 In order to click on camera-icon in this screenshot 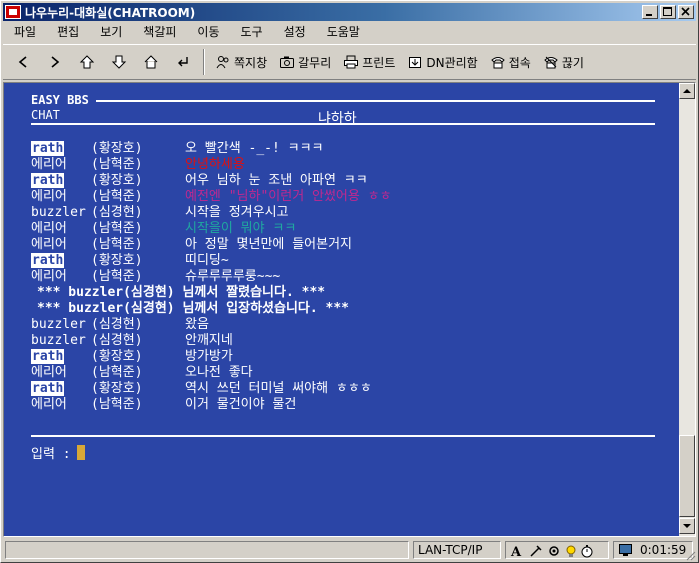, I will do `click(287, 62)`.